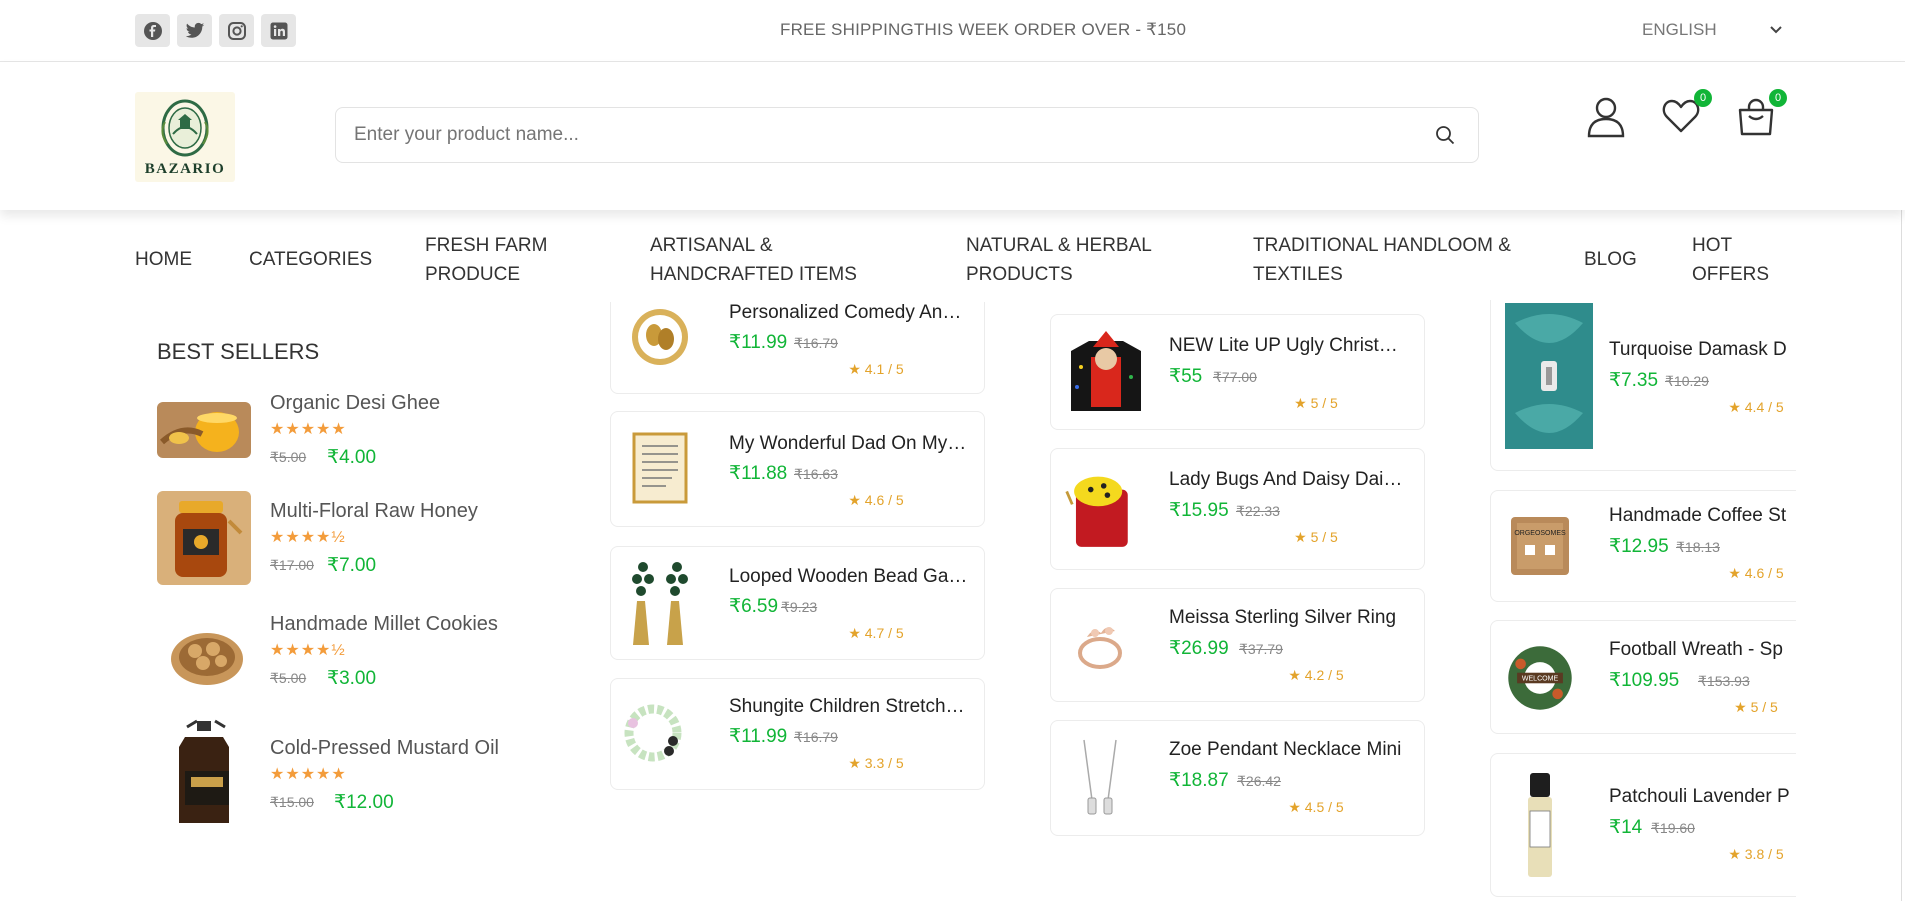 Image resolution: width=1905 pixels, height=901 pixels. What do you see at coordinates (1730, 260) in the screenshot?
I see `nav-hot-offers: HOT OFFERS` at bounding box center [1730, 260].